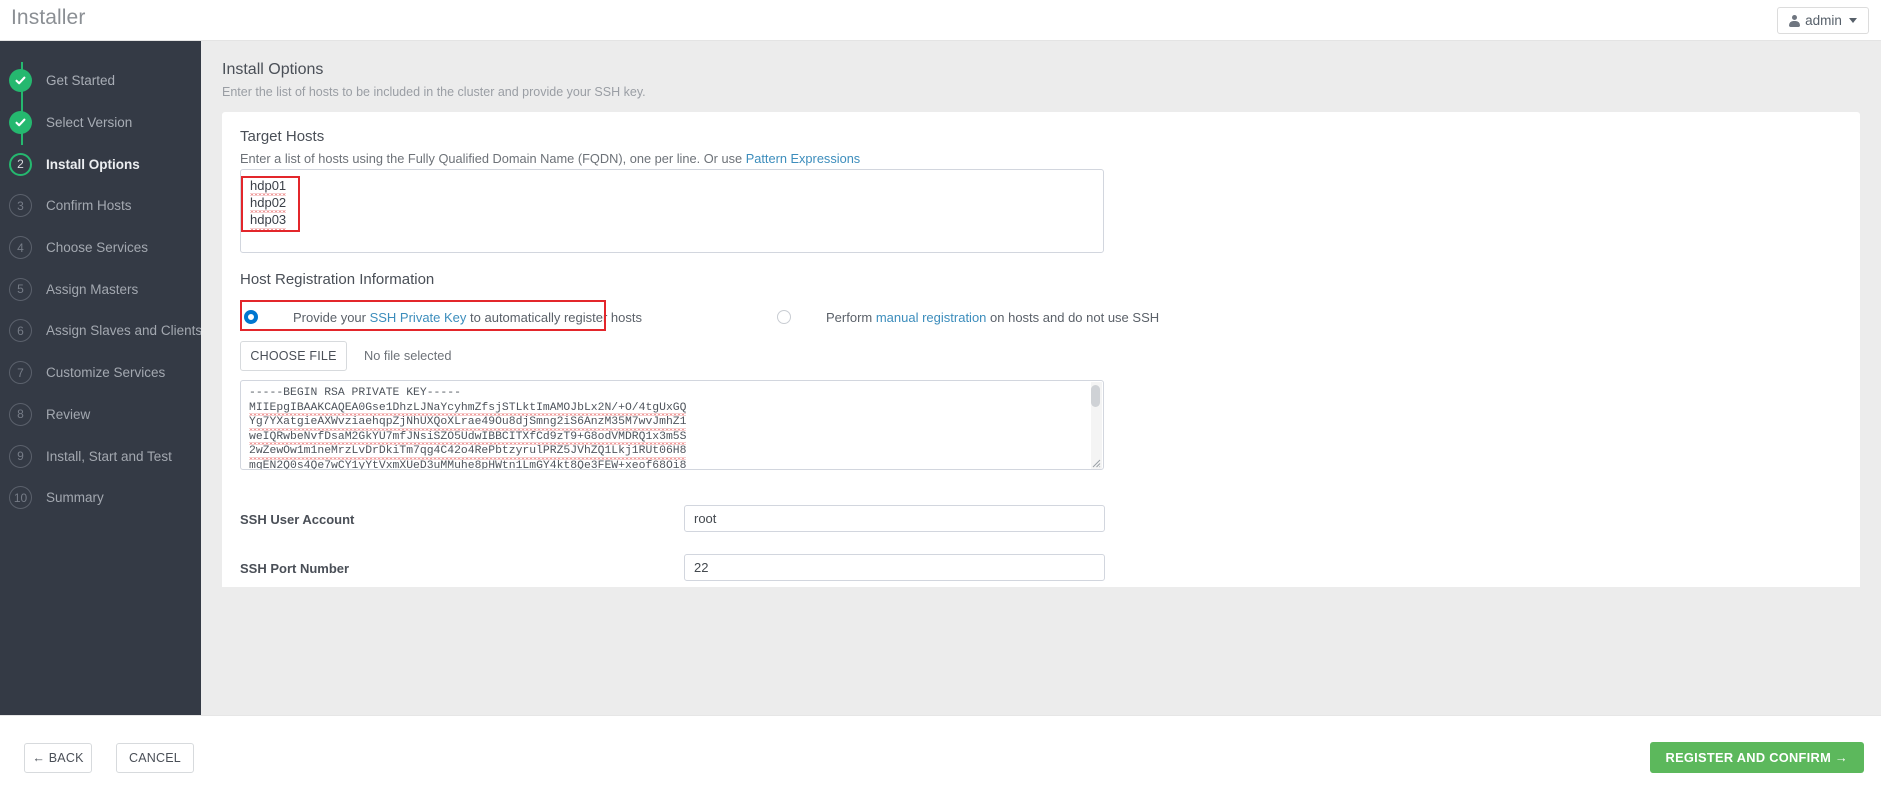  Describe the element at coordinates (273, 69) in the screenshot. I see `page-title: Install Options` at that location.